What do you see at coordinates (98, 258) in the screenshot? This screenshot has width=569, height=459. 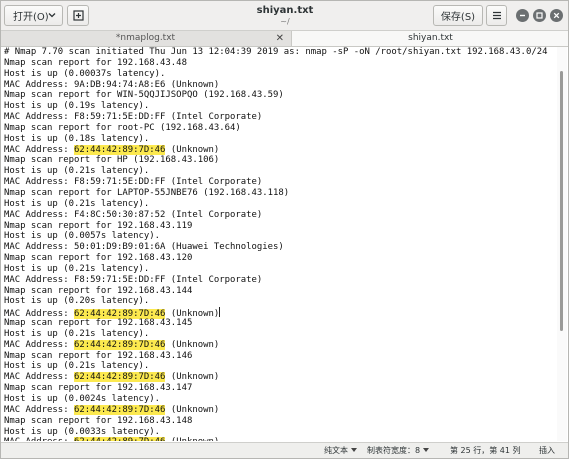 I see `text-line: Nmap scan report for 192.168.43.120` at bounding box center [98, 258].